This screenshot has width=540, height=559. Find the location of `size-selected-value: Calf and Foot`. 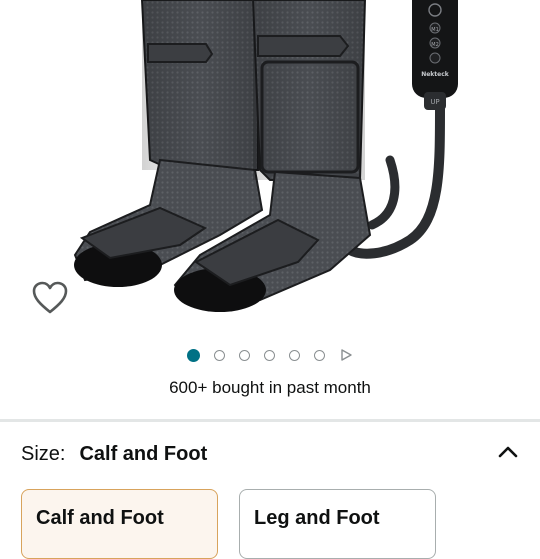

size-selected-value: Calf and Foot is located at coordinates (143, 453).